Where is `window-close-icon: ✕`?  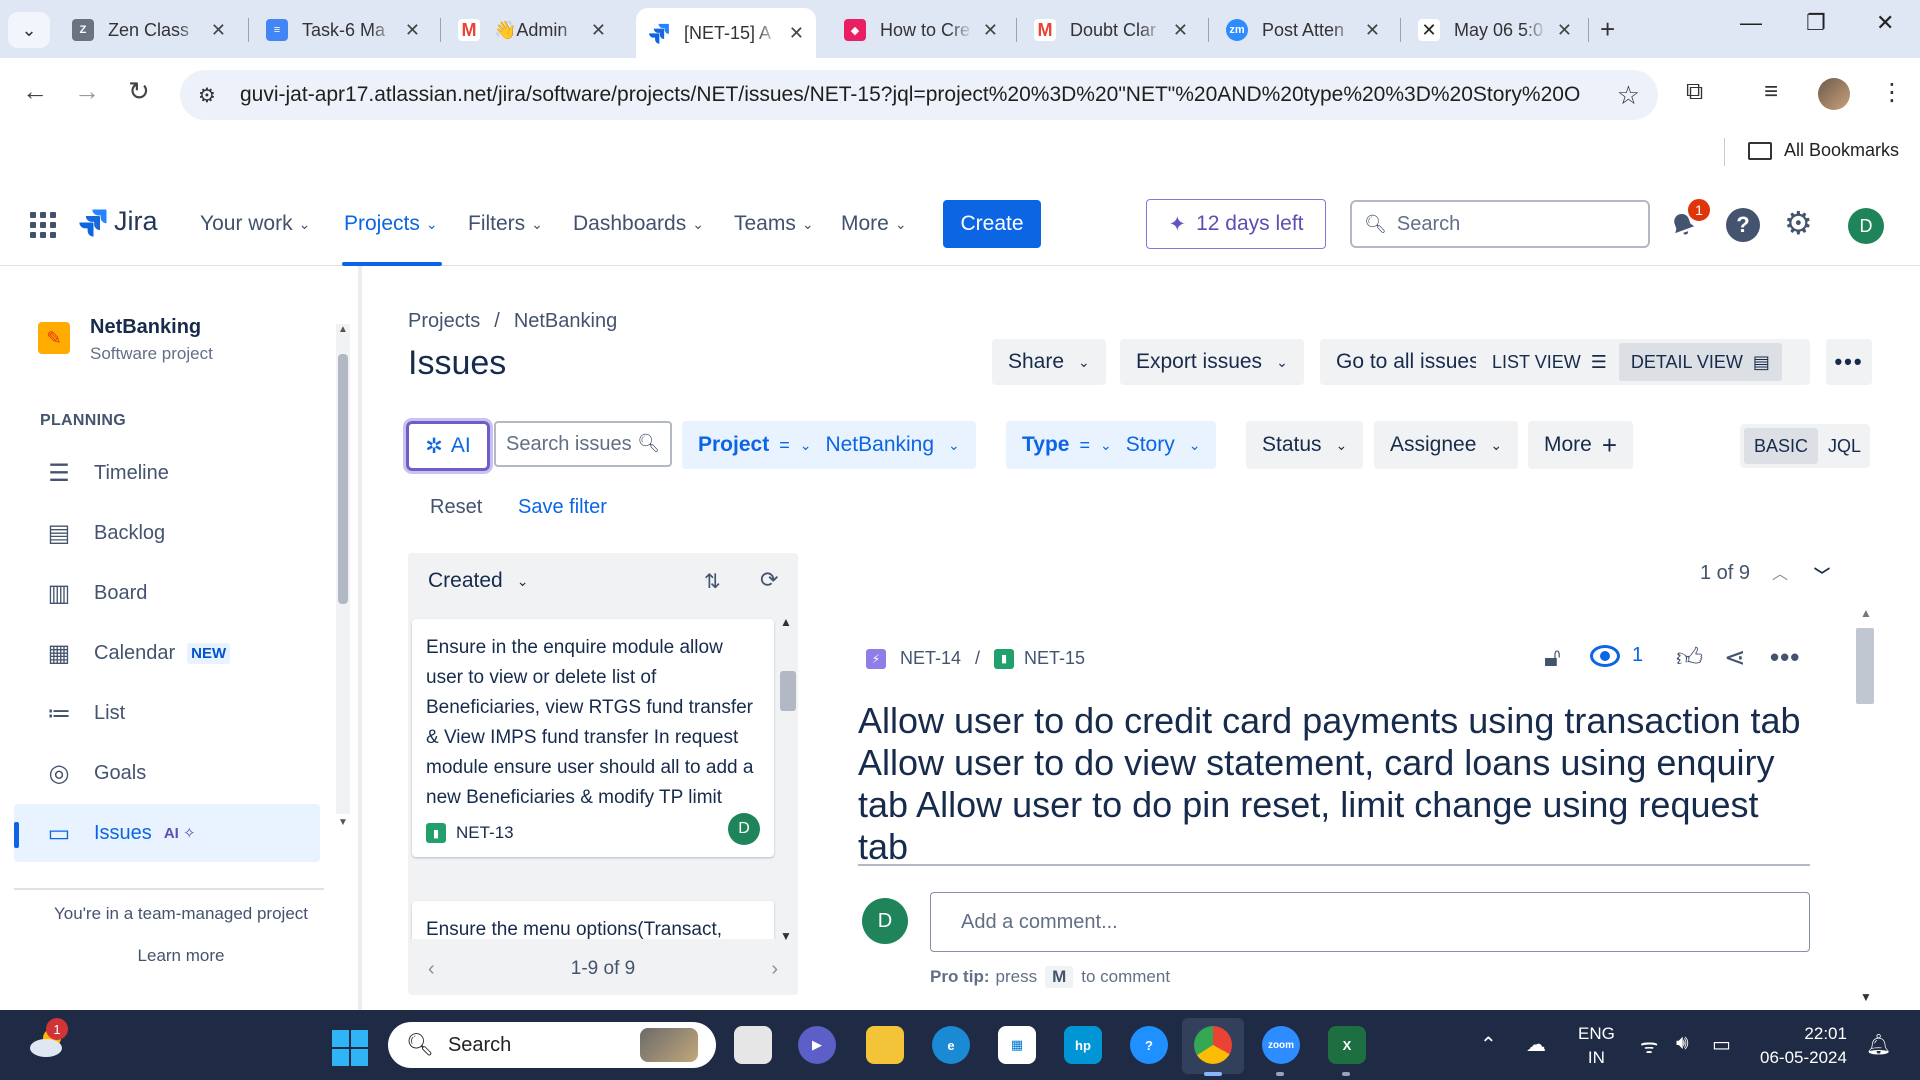 window-close-icon: ✕ is located at coordinates (1885, 23).